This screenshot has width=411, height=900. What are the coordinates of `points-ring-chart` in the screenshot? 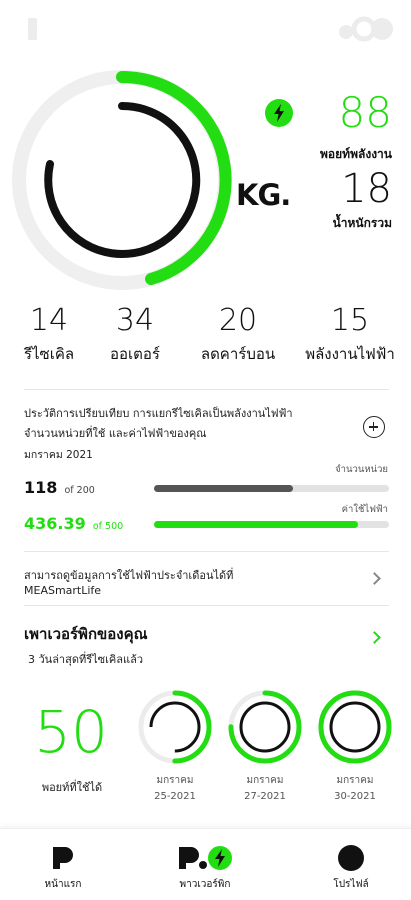 It's located at (122, 180).